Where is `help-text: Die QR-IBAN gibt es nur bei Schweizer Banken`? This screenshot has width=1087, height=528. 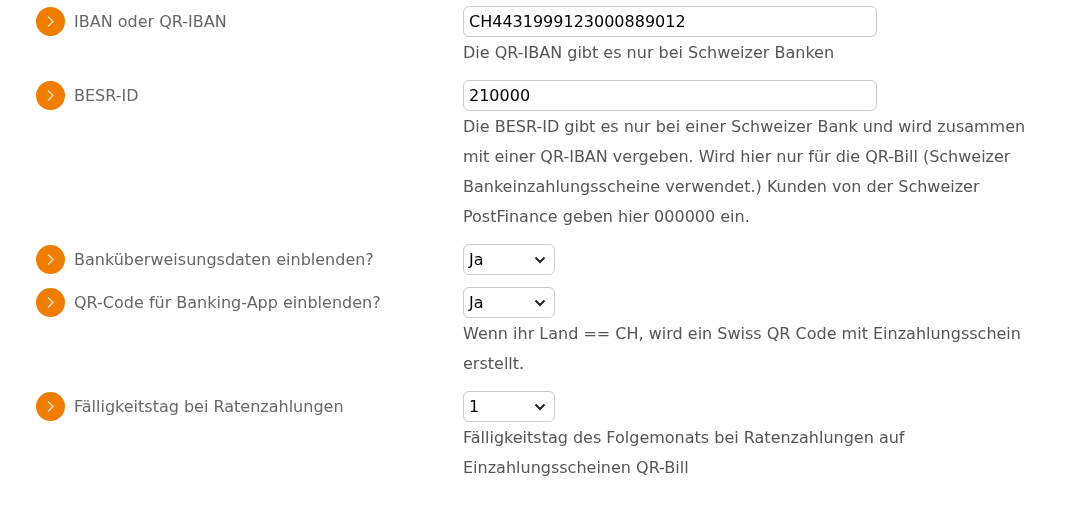
help-text: Die QR-IBAN gibt es nur bei Schweizer Banken is located at coordinates (649, 53).